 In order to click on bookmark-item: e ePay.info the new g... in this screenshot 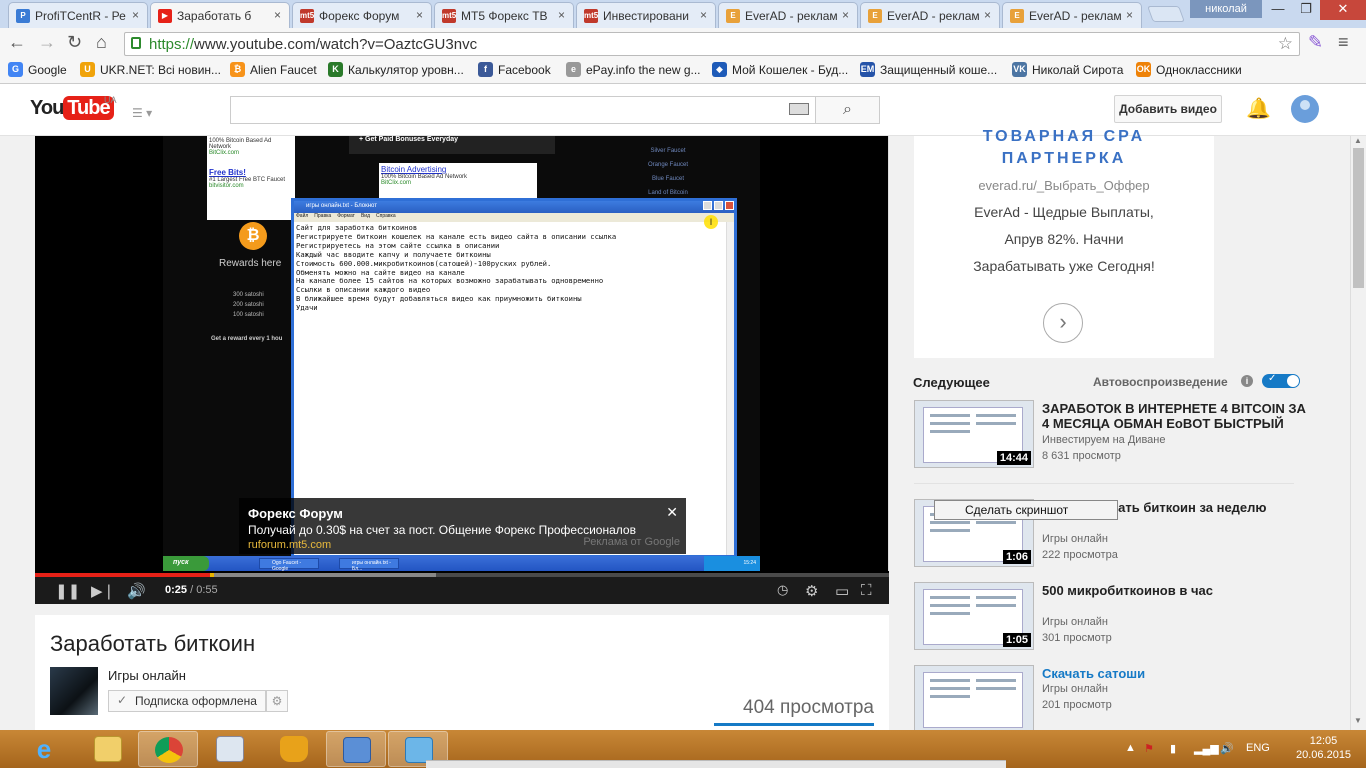, I will do `click(633, 69)`.